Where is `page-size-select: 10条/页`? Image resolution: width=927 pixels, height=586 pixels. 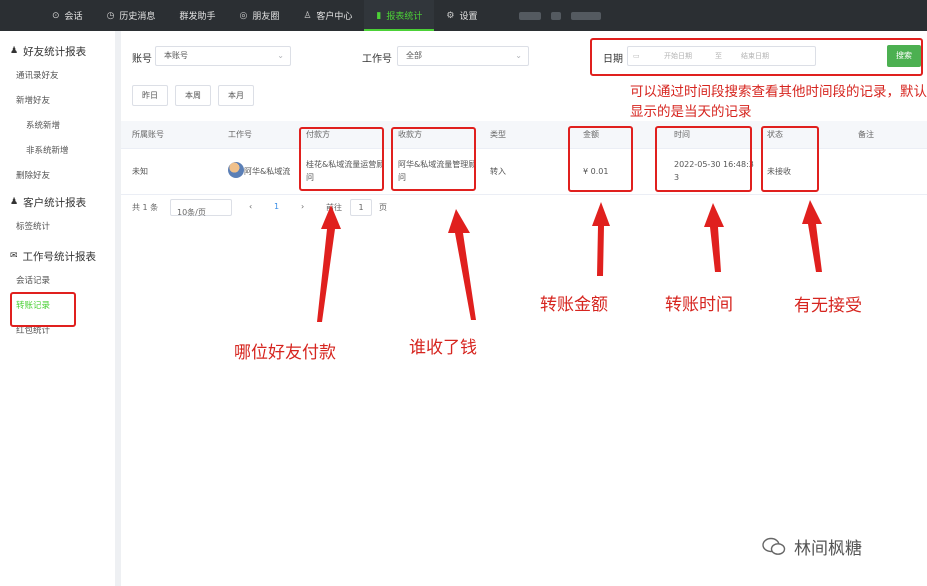 page-size-select: 10条/页 is located at coordinates (201, 208).